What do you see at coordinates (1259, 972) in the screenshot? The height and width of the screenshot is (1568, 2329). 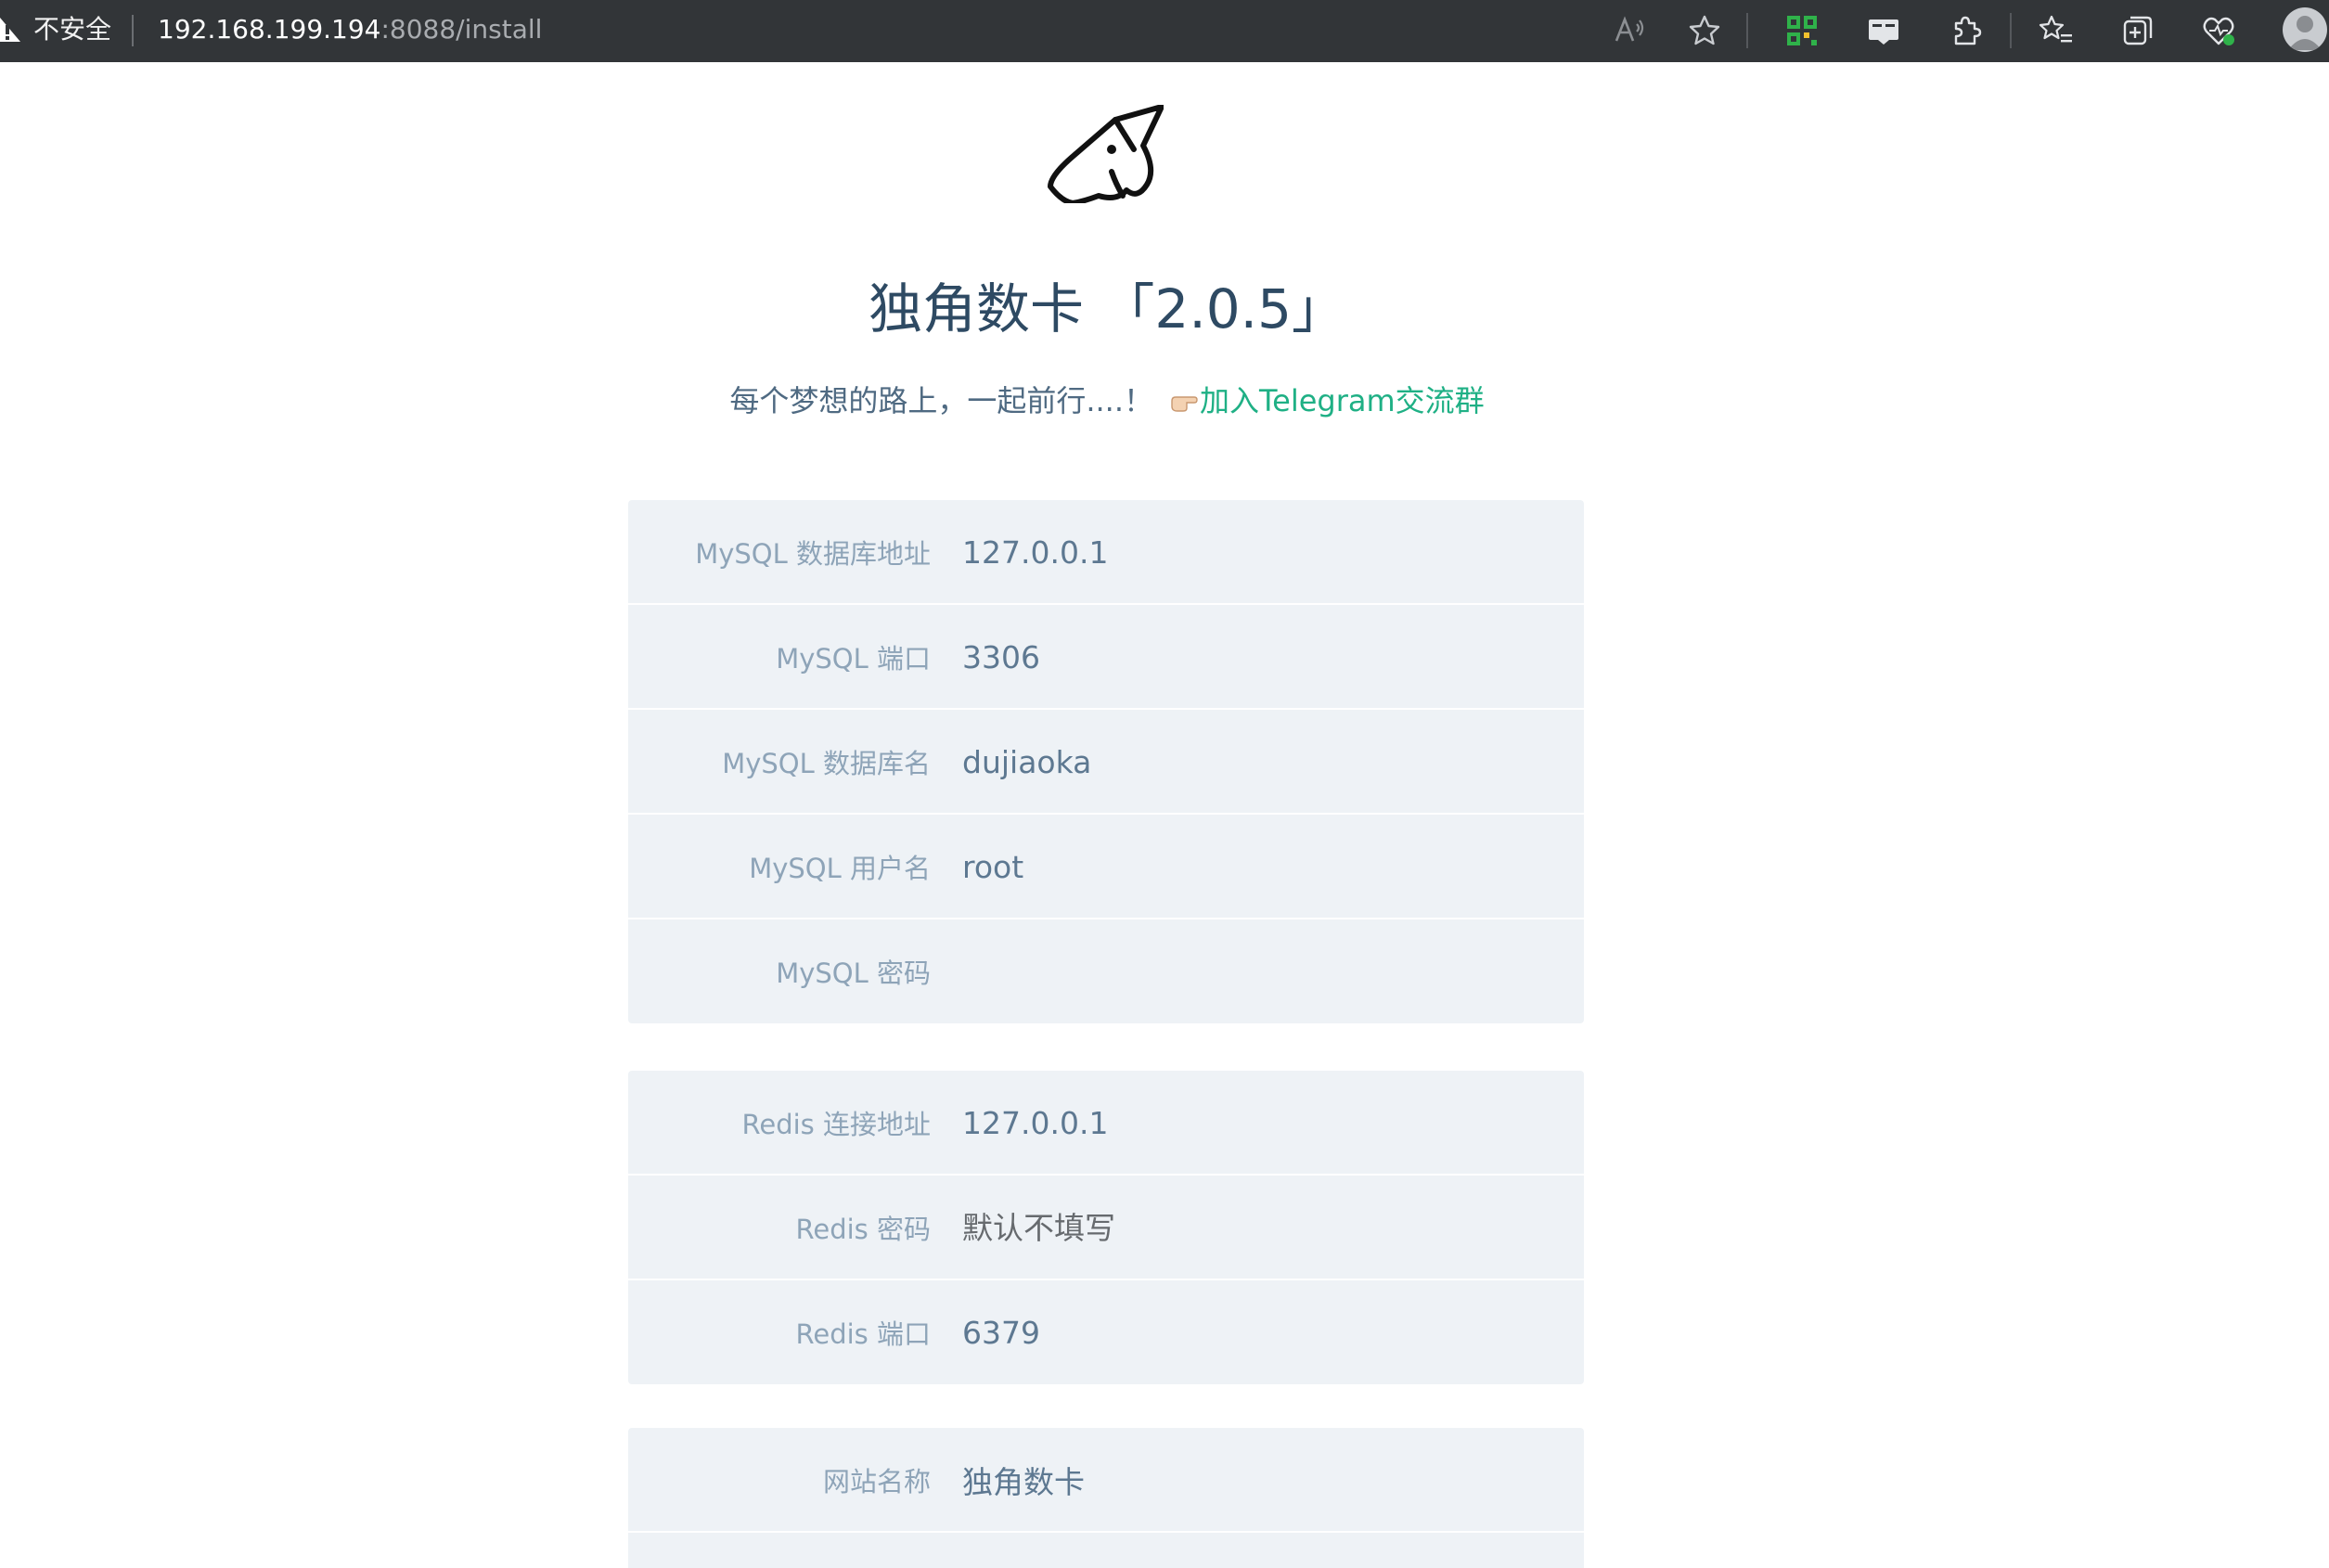 I see `mysql-password-input` at bounding box center [1259, 972].